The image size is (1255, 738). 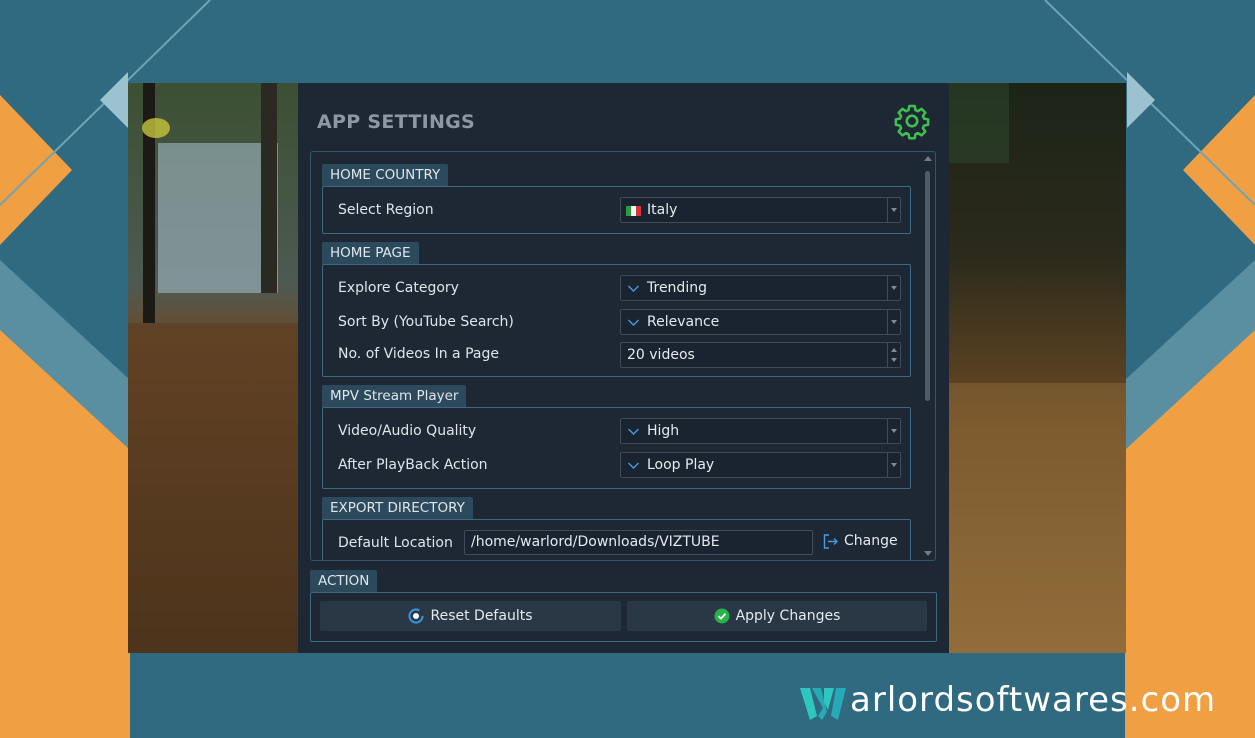 I want to click on explore-category-label: Explore Category, so click(x=398, y=288).